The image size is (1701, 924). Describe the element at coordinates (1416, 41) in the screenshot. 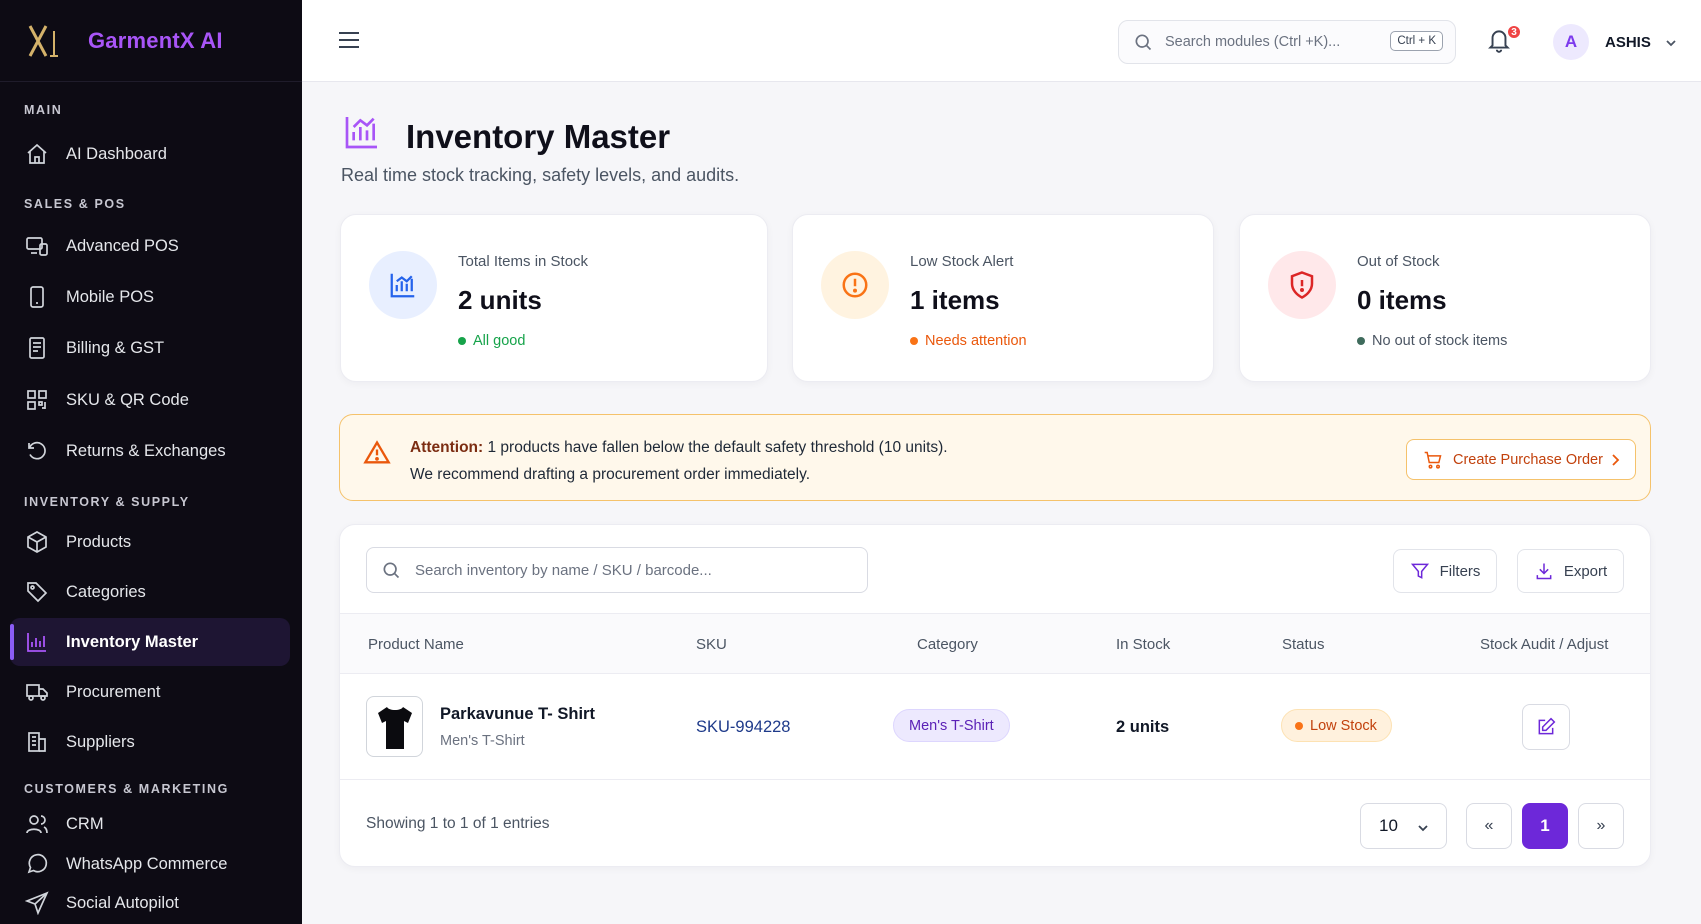

I see `shortcut-badge: Ctrl + K` at that location.